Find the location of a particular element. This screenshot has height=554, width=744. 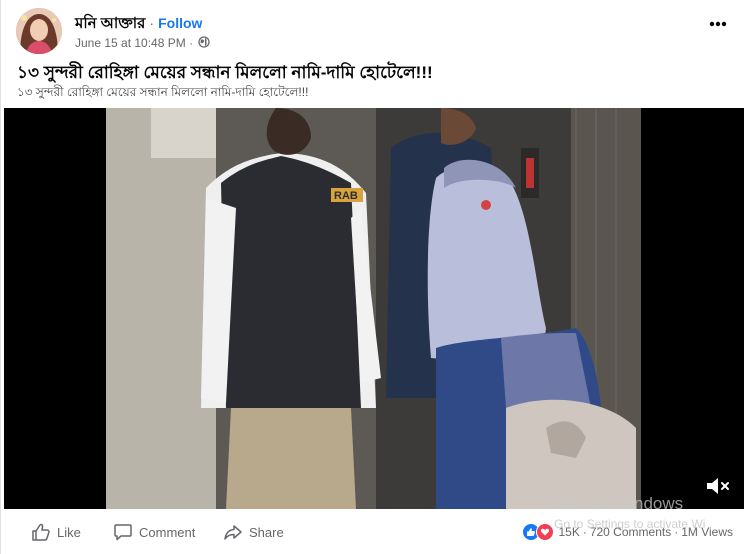

globe-icon is located at coordinates (204, 43).